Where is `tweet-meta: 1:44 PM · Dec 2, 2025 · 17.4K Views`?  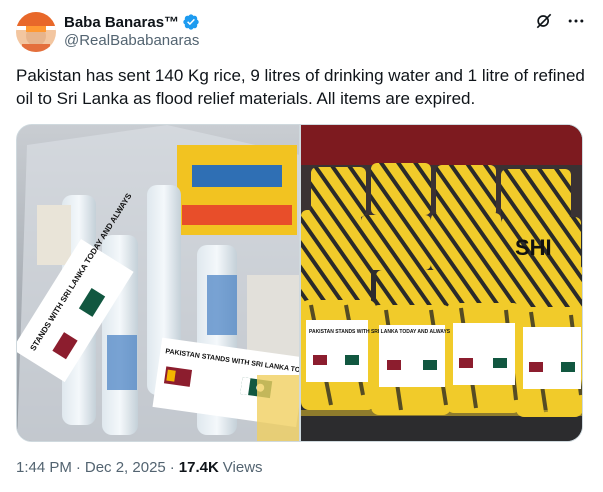 tweet-meta: 1:44 PM · Dec 2, 2025 · 17.4K Views is located at coordinates (139, 467).